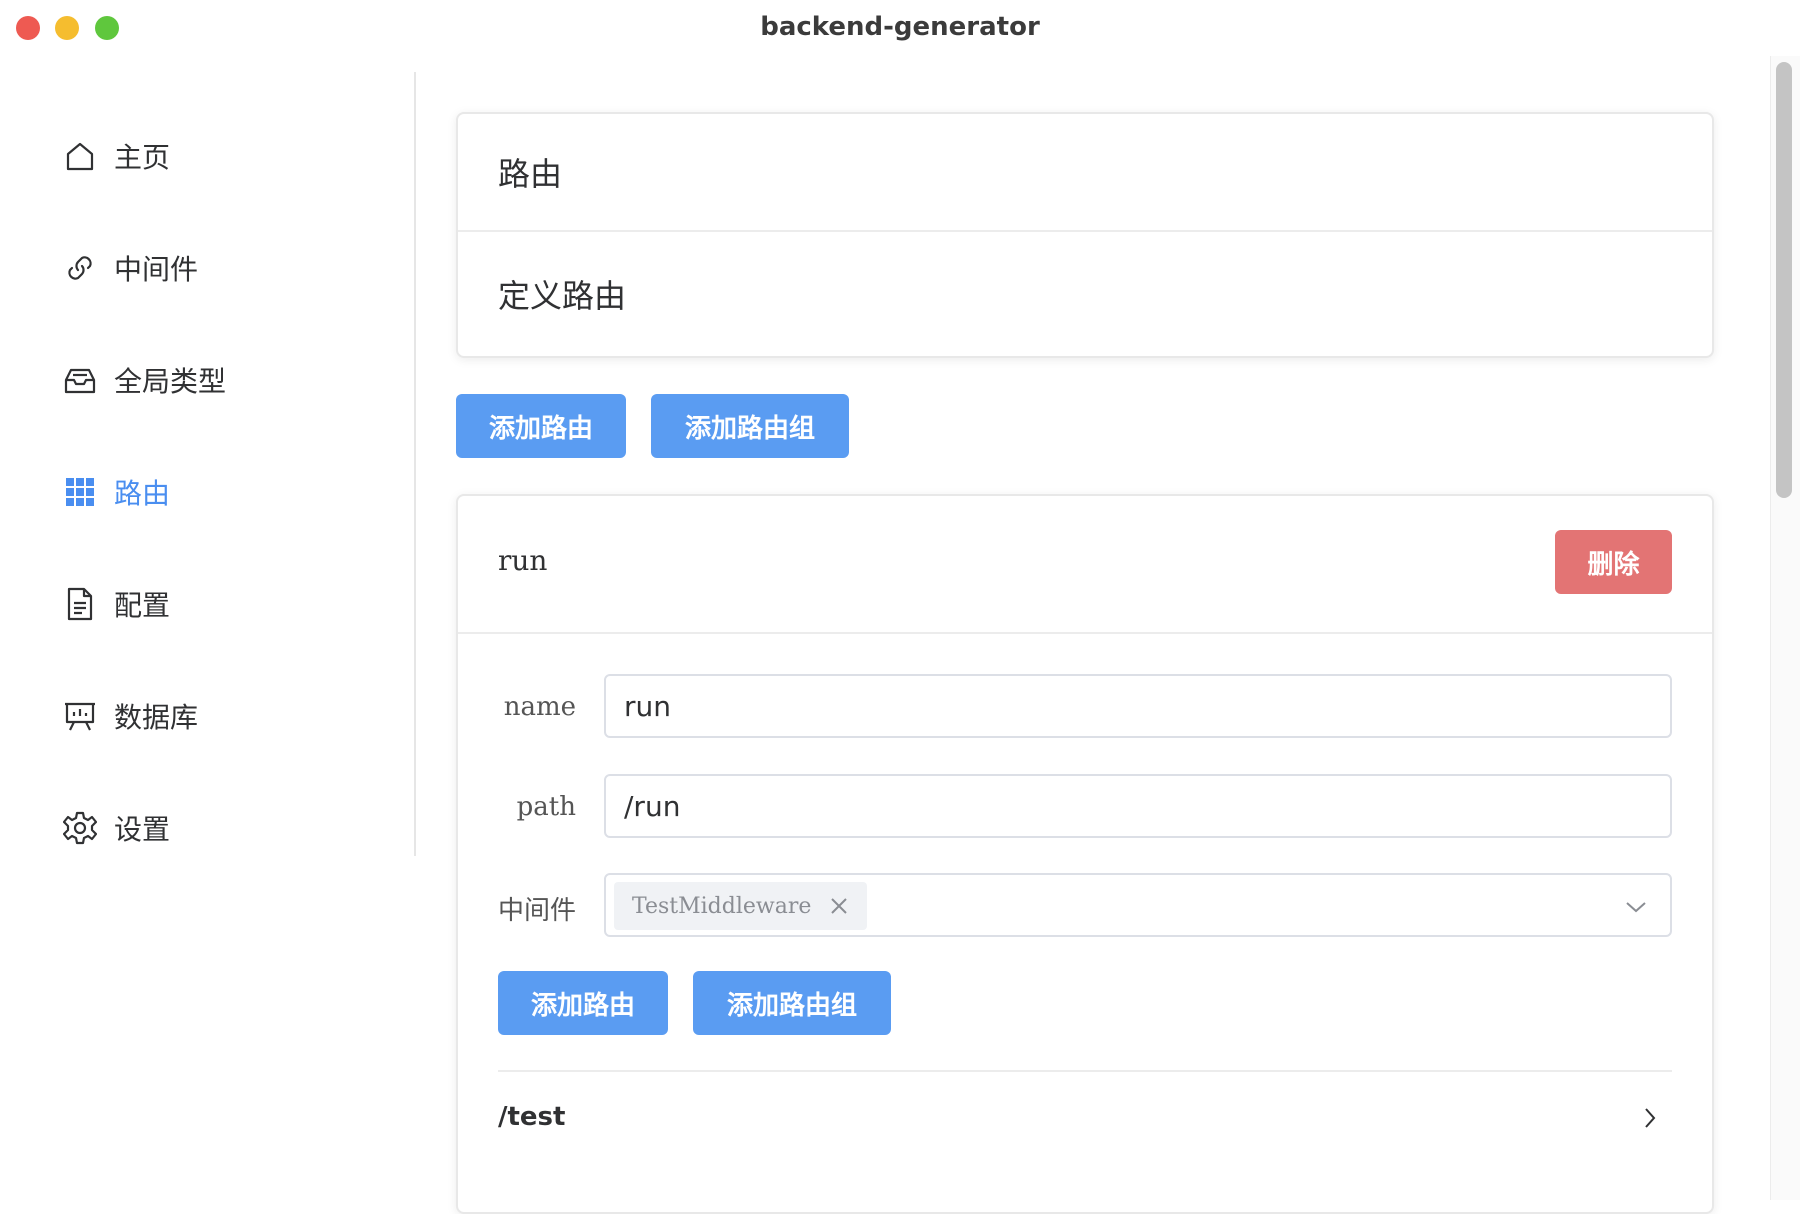  Describe the element at coordinates (750, 426) in the screenshot. I see `add-route-group-button: 添加路由组` at that location.